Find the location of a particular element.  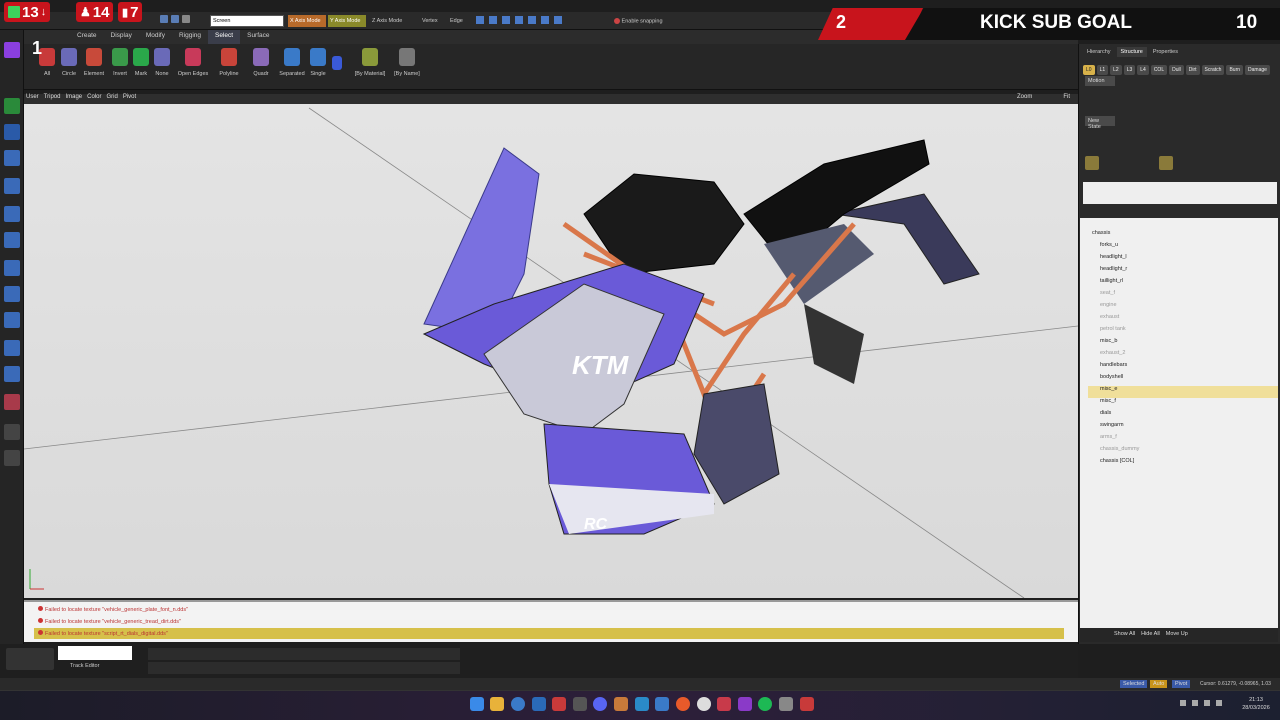

select-polyline-button: Polyline is located at coordinates (229, 62).